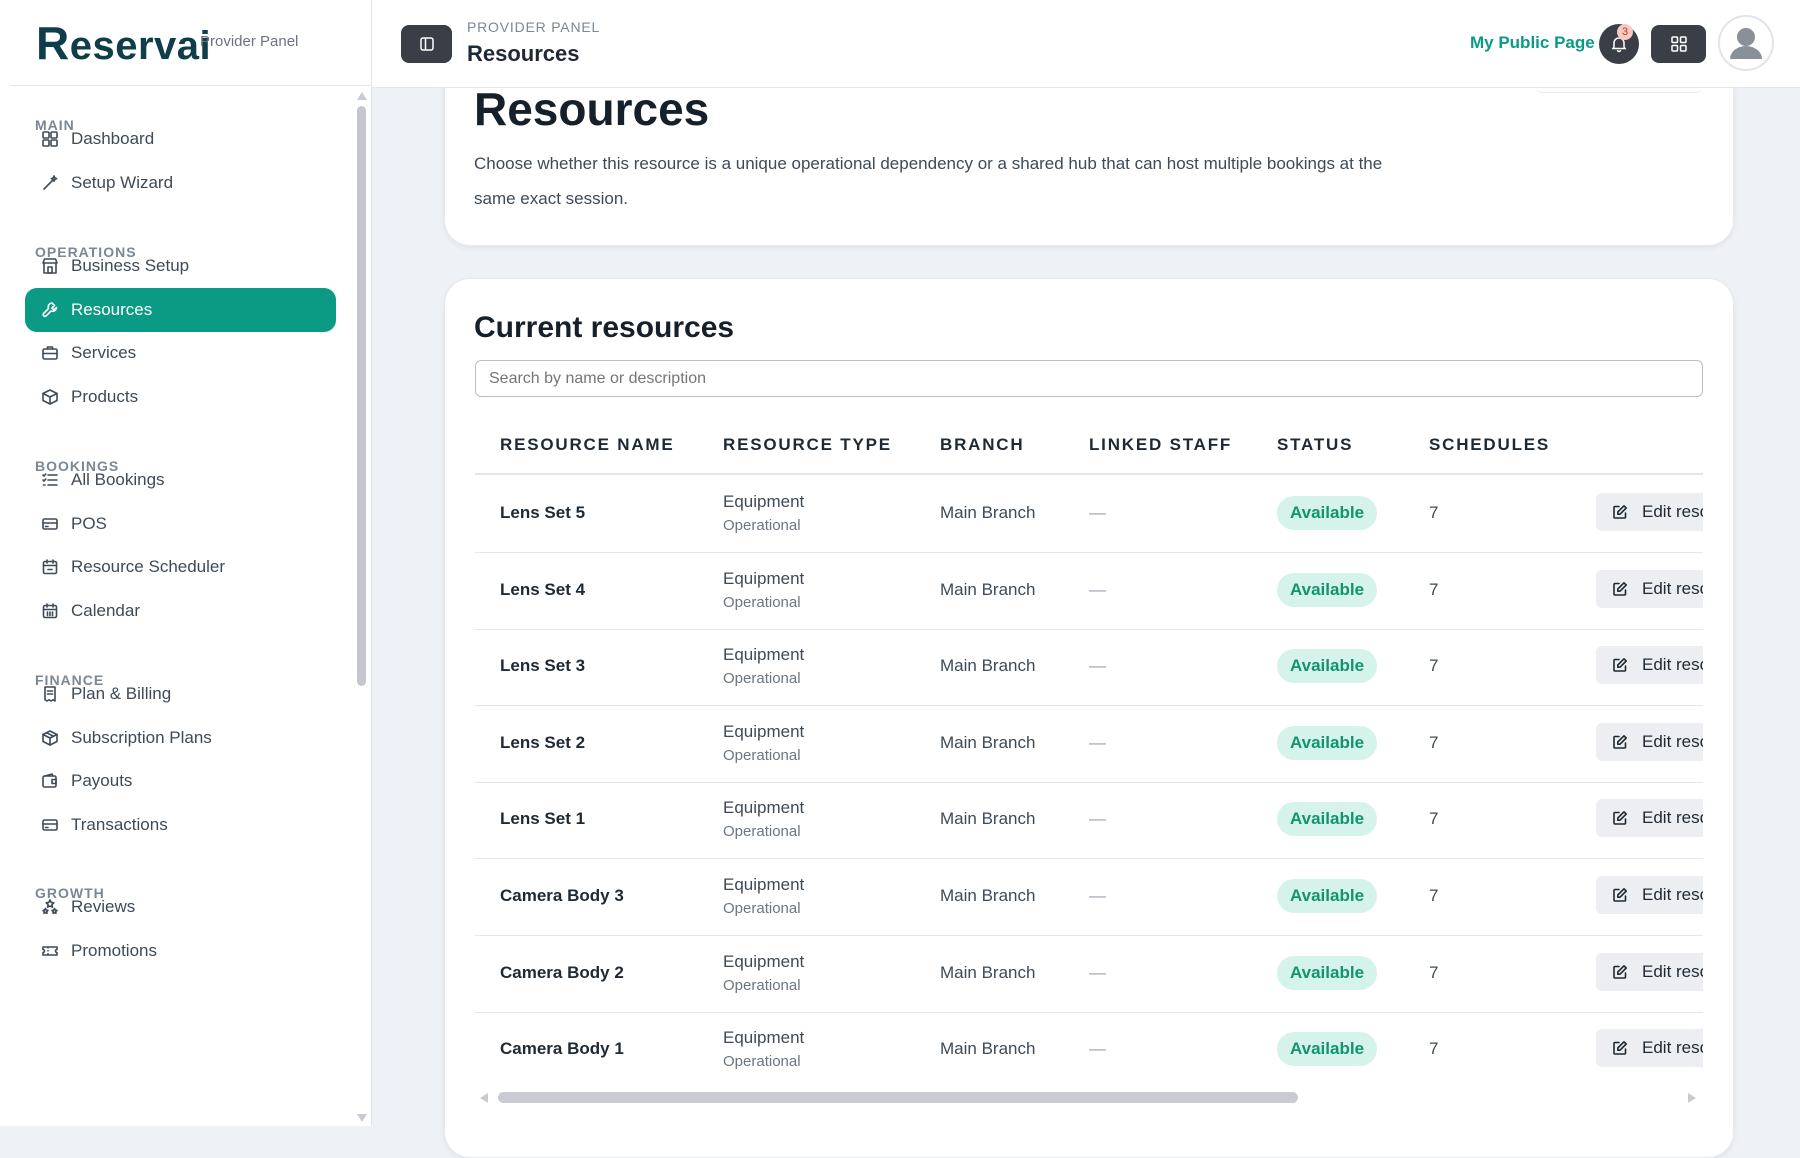 This screenshot has width=1800, height=1158. What do you see at coordinates (542, 513) in the screenshot?
I see `resource-name: Lens Set 5` at bounding box center [542, 513].